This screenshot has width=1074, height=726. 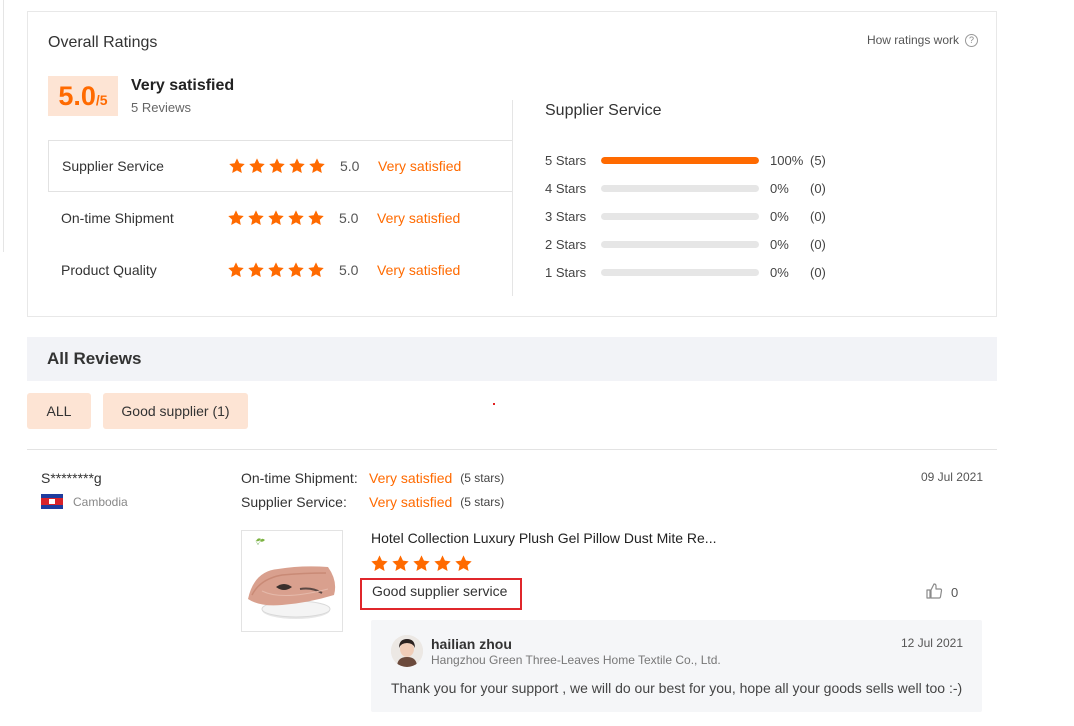 I want to click on like-button: 0, so click(x=941, y=592).